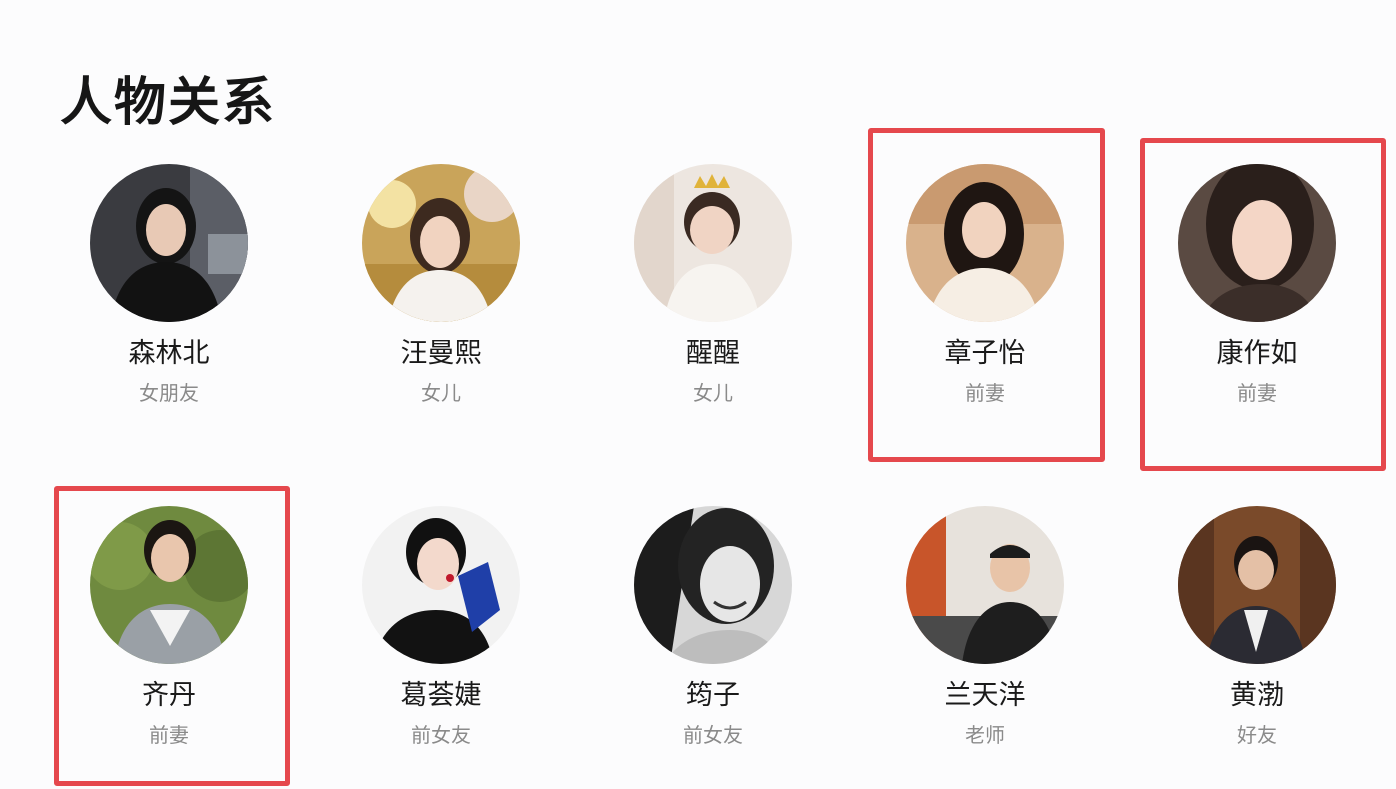 This screenshot has width=1396, height=789. Describe the element at coordinates (168, 102) in the screenshot. I see `section-title: 人物关系` at that location.